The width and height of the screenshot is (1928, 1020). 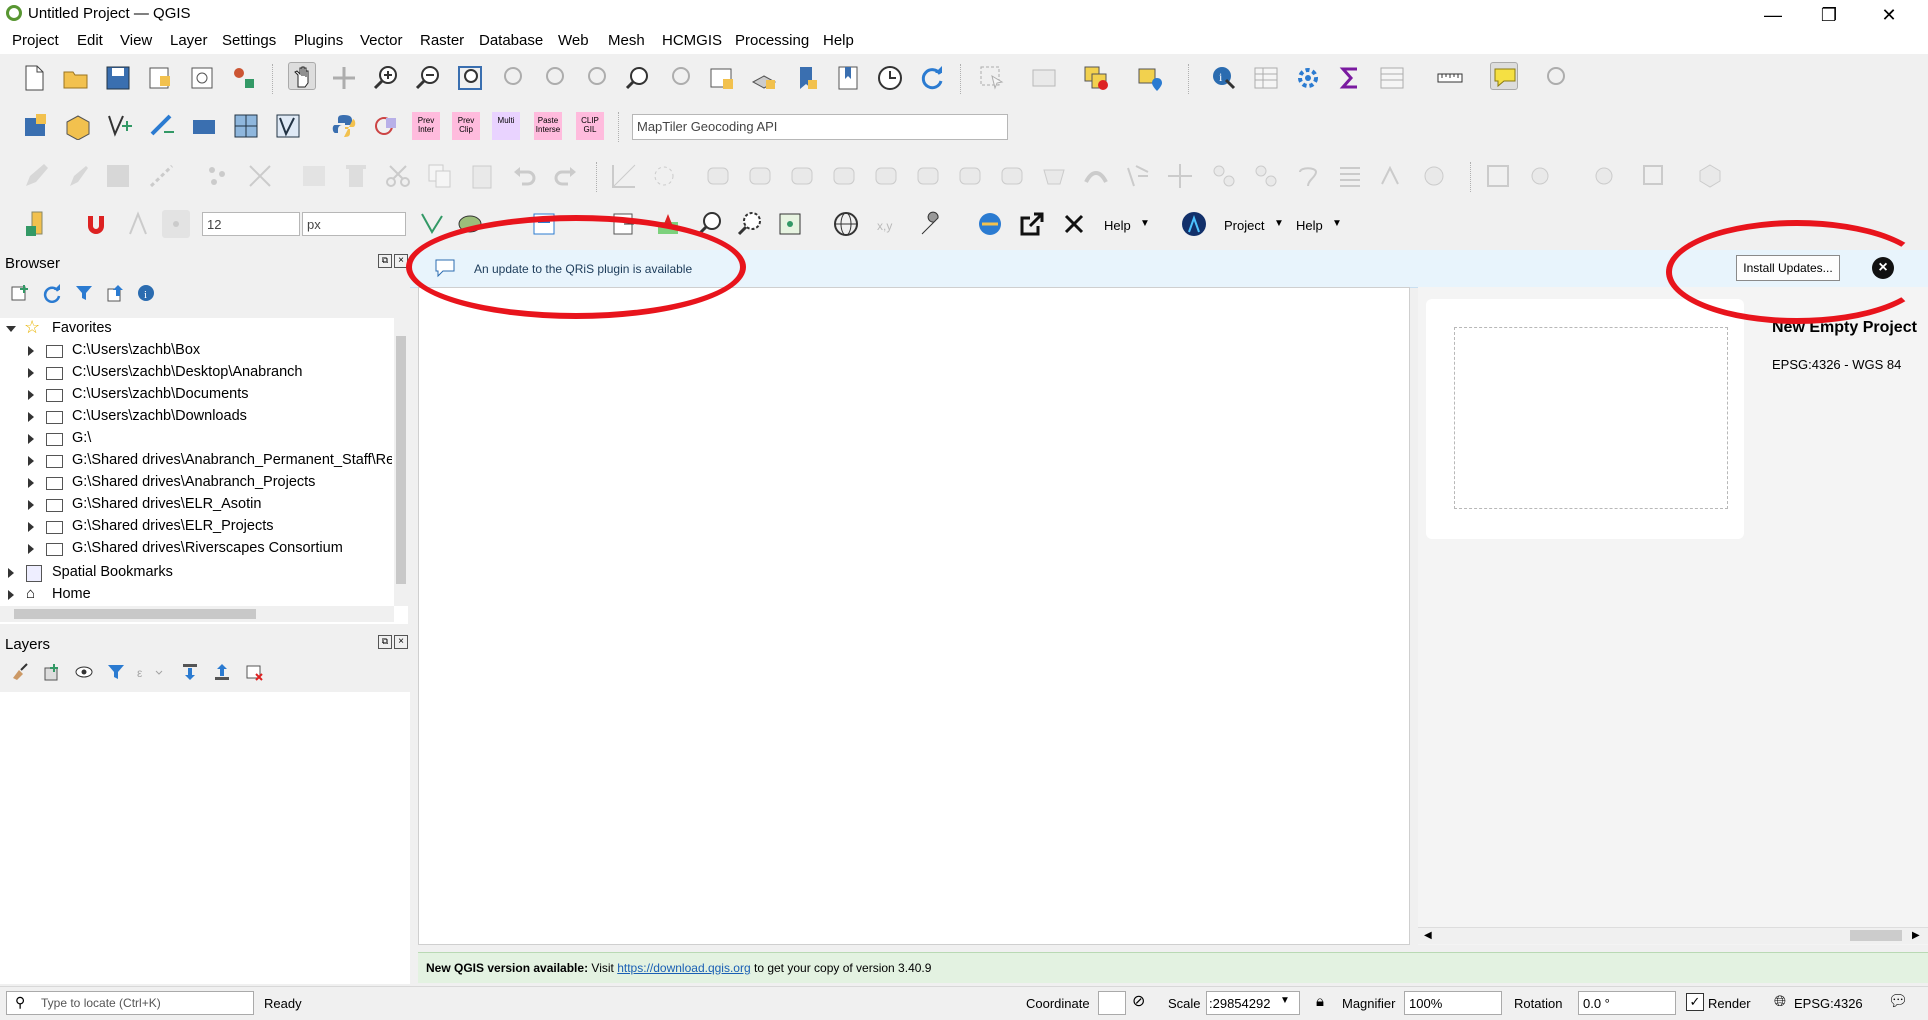 What do you see at coordinates (1180, 176) in the screenshot?
I see `trim-extend-icon` at bounding box center [1180, 176].